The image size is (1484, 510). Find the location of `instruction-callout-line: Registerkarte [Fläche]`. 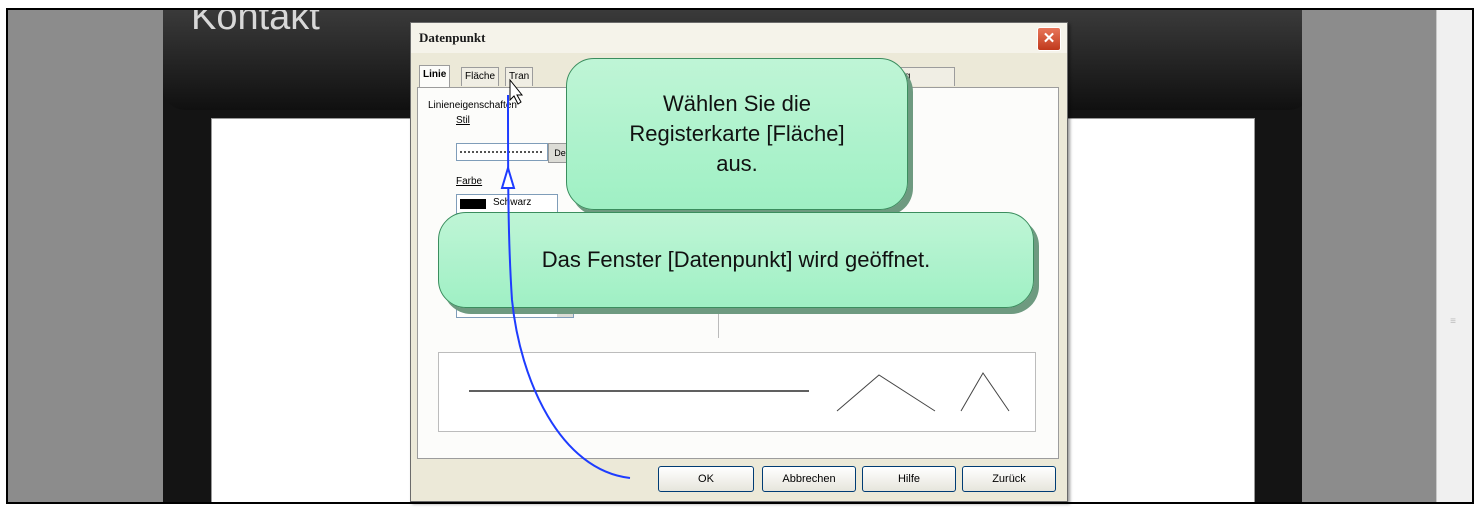

instruction-callout-line: Registerkarte [Fläche] is located at coordinates (737, 133).